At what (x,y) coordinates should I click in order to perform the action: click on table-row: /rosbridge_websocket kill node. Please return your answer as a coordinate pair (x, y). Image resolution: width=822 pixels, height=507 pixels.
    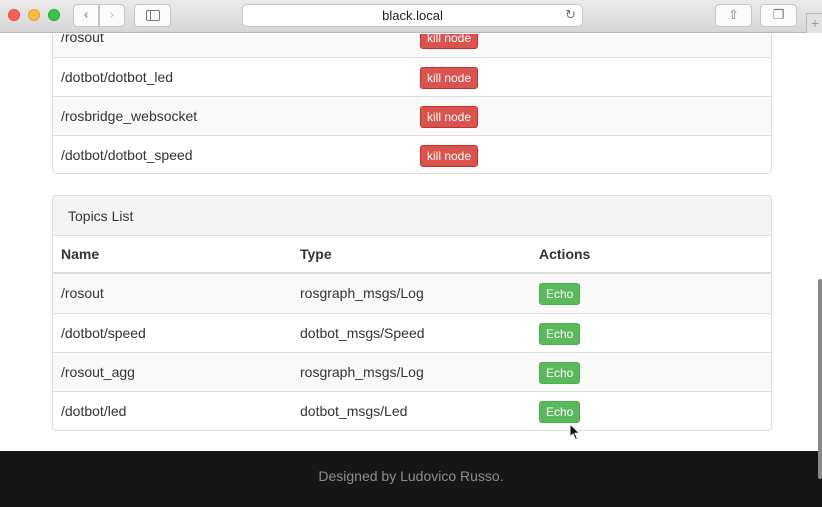
    Looking at the image, I should click on (412, 115).